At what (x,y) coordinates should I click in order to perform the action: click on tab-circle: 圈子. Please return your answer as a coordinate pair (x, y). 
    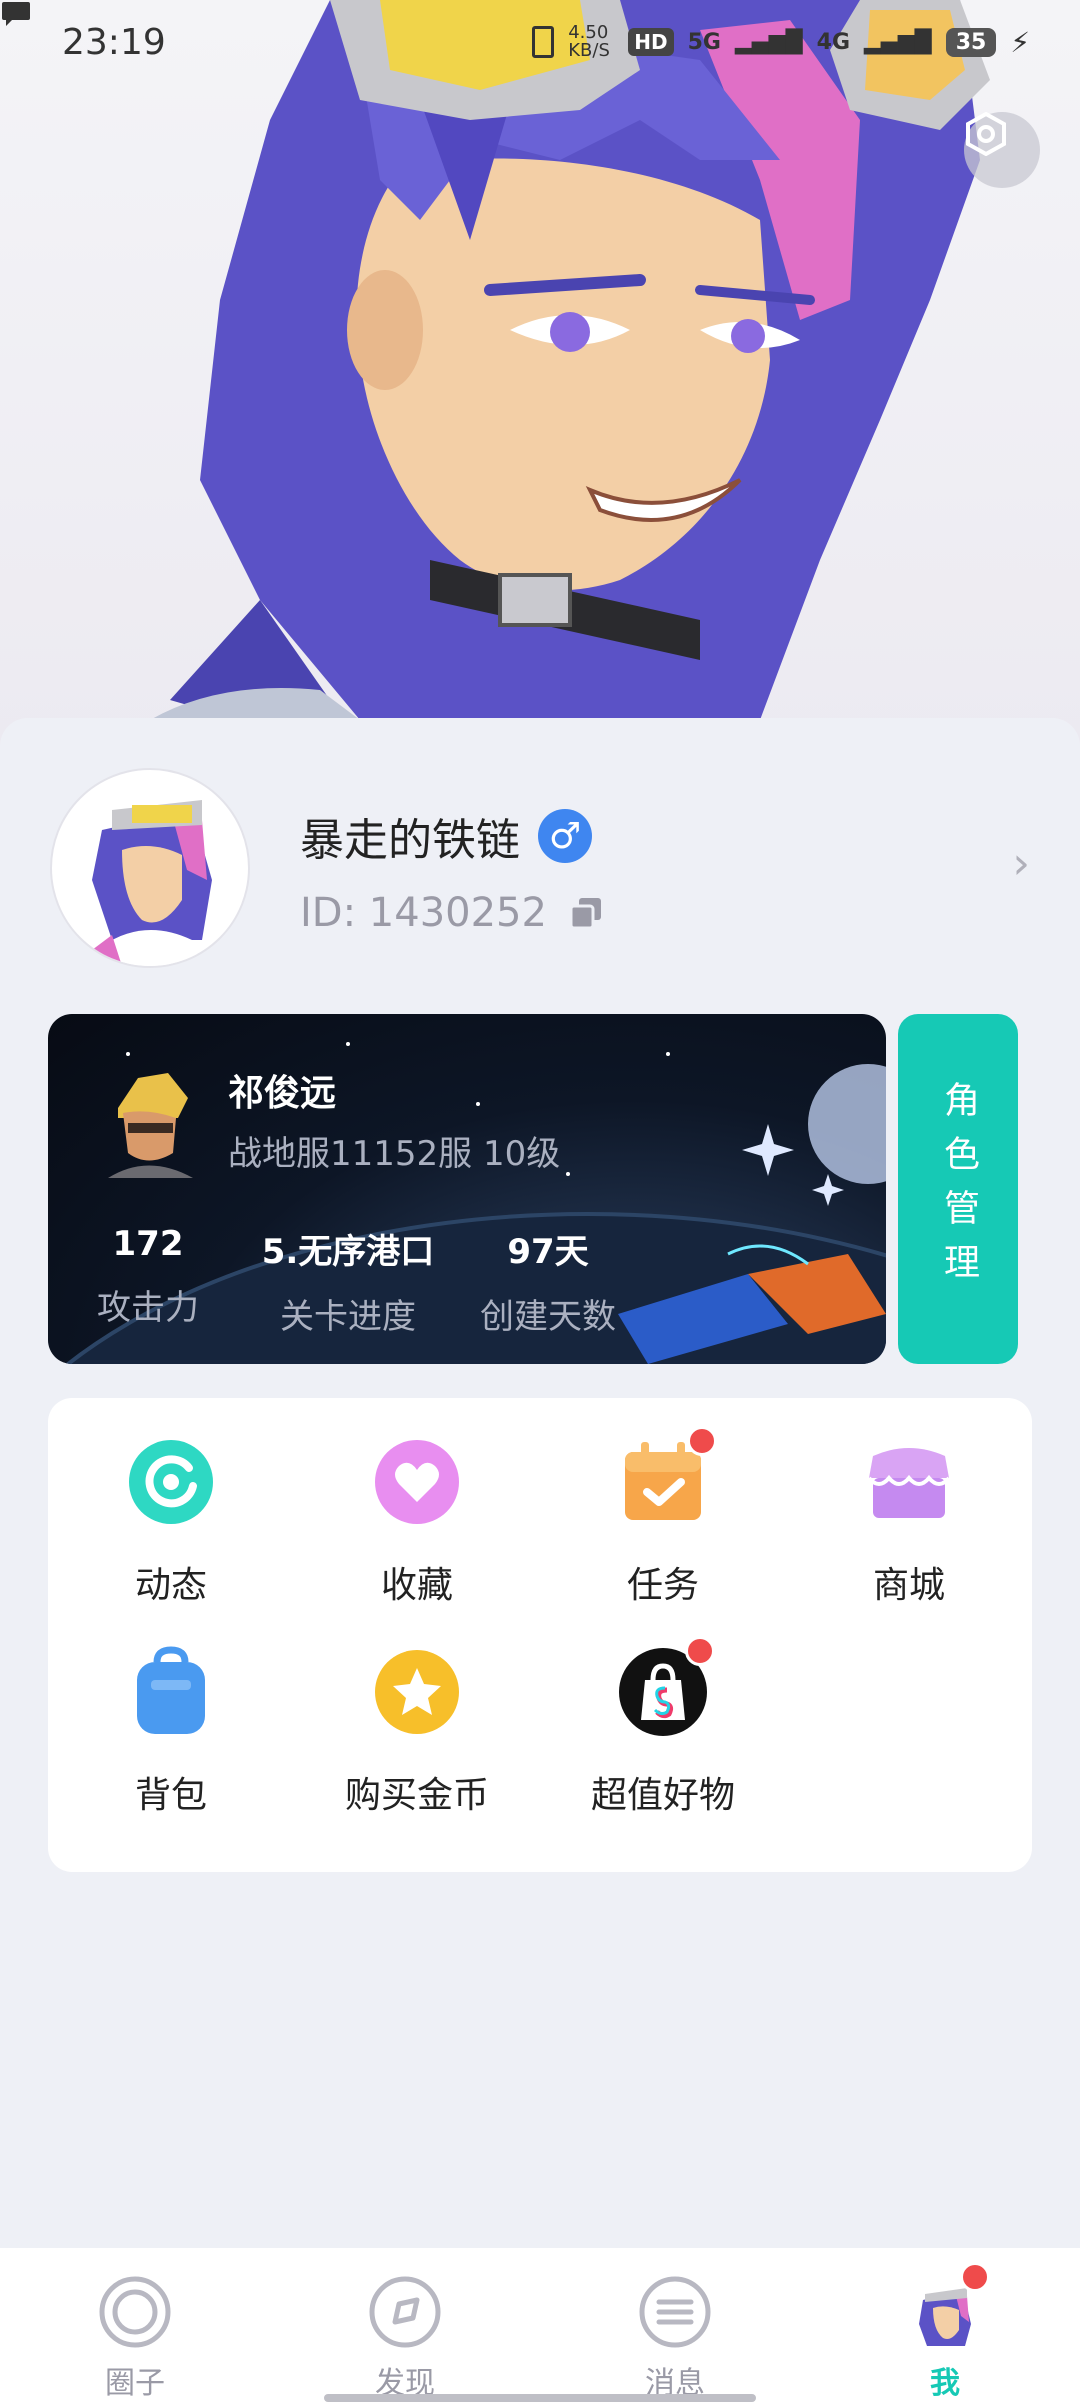
    Looking at the image, I should click on (135, 2328).